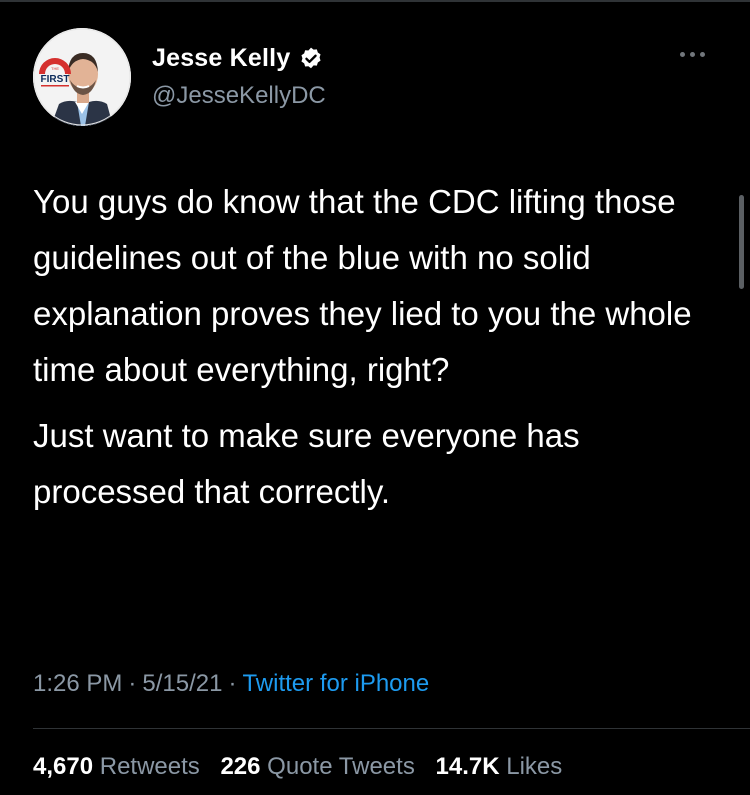  Describe the element at coordinates (341, 766) in the screenshot. I see `quote-tweets-label: Quote Tweets` at that location.